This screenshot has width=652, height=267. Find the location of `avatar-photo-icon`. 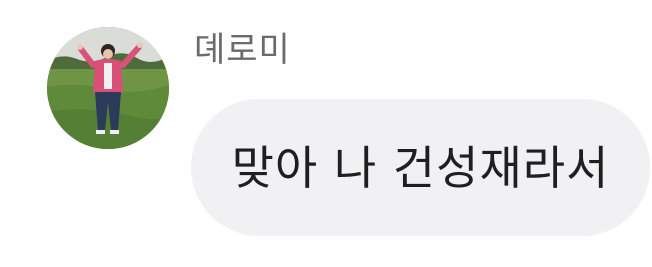

avatar-photo-icon is located at coordinates (108, 88).